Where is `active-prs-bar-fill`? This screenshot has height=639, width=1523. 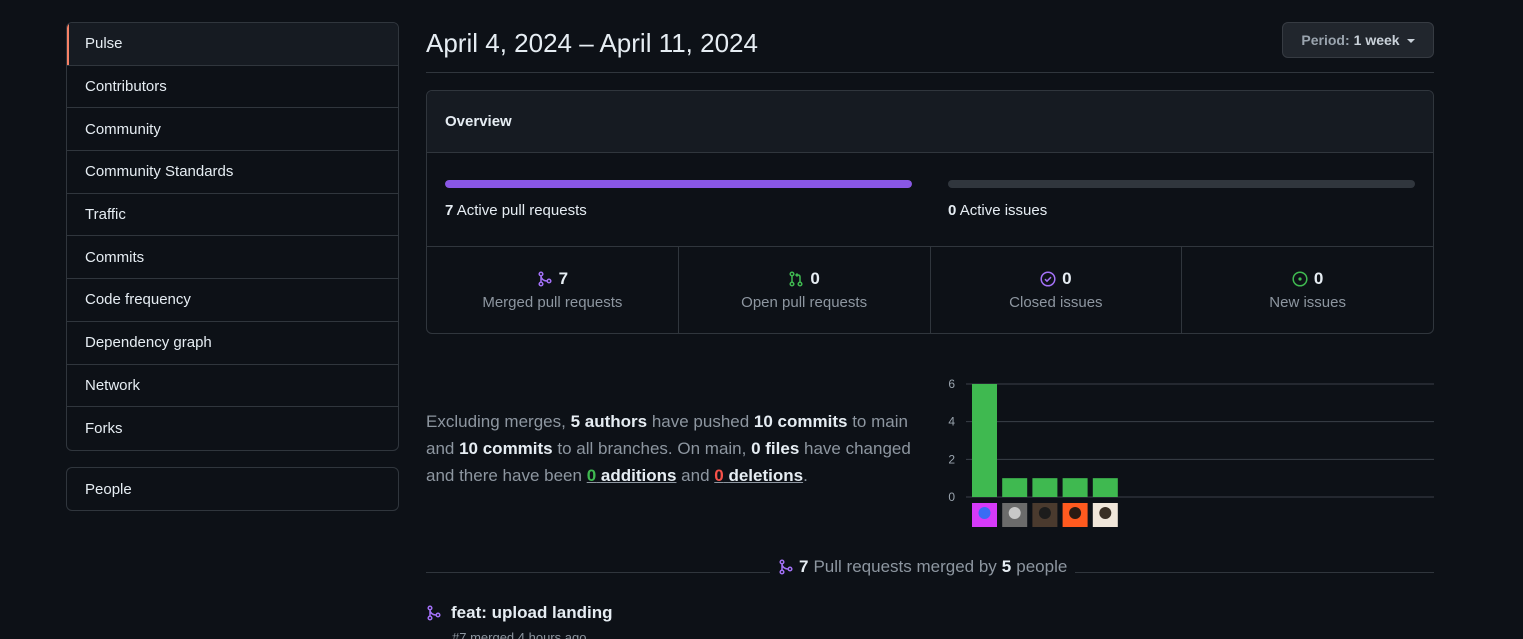 active-prs-bar-fill is located at coordinates (678, 184).